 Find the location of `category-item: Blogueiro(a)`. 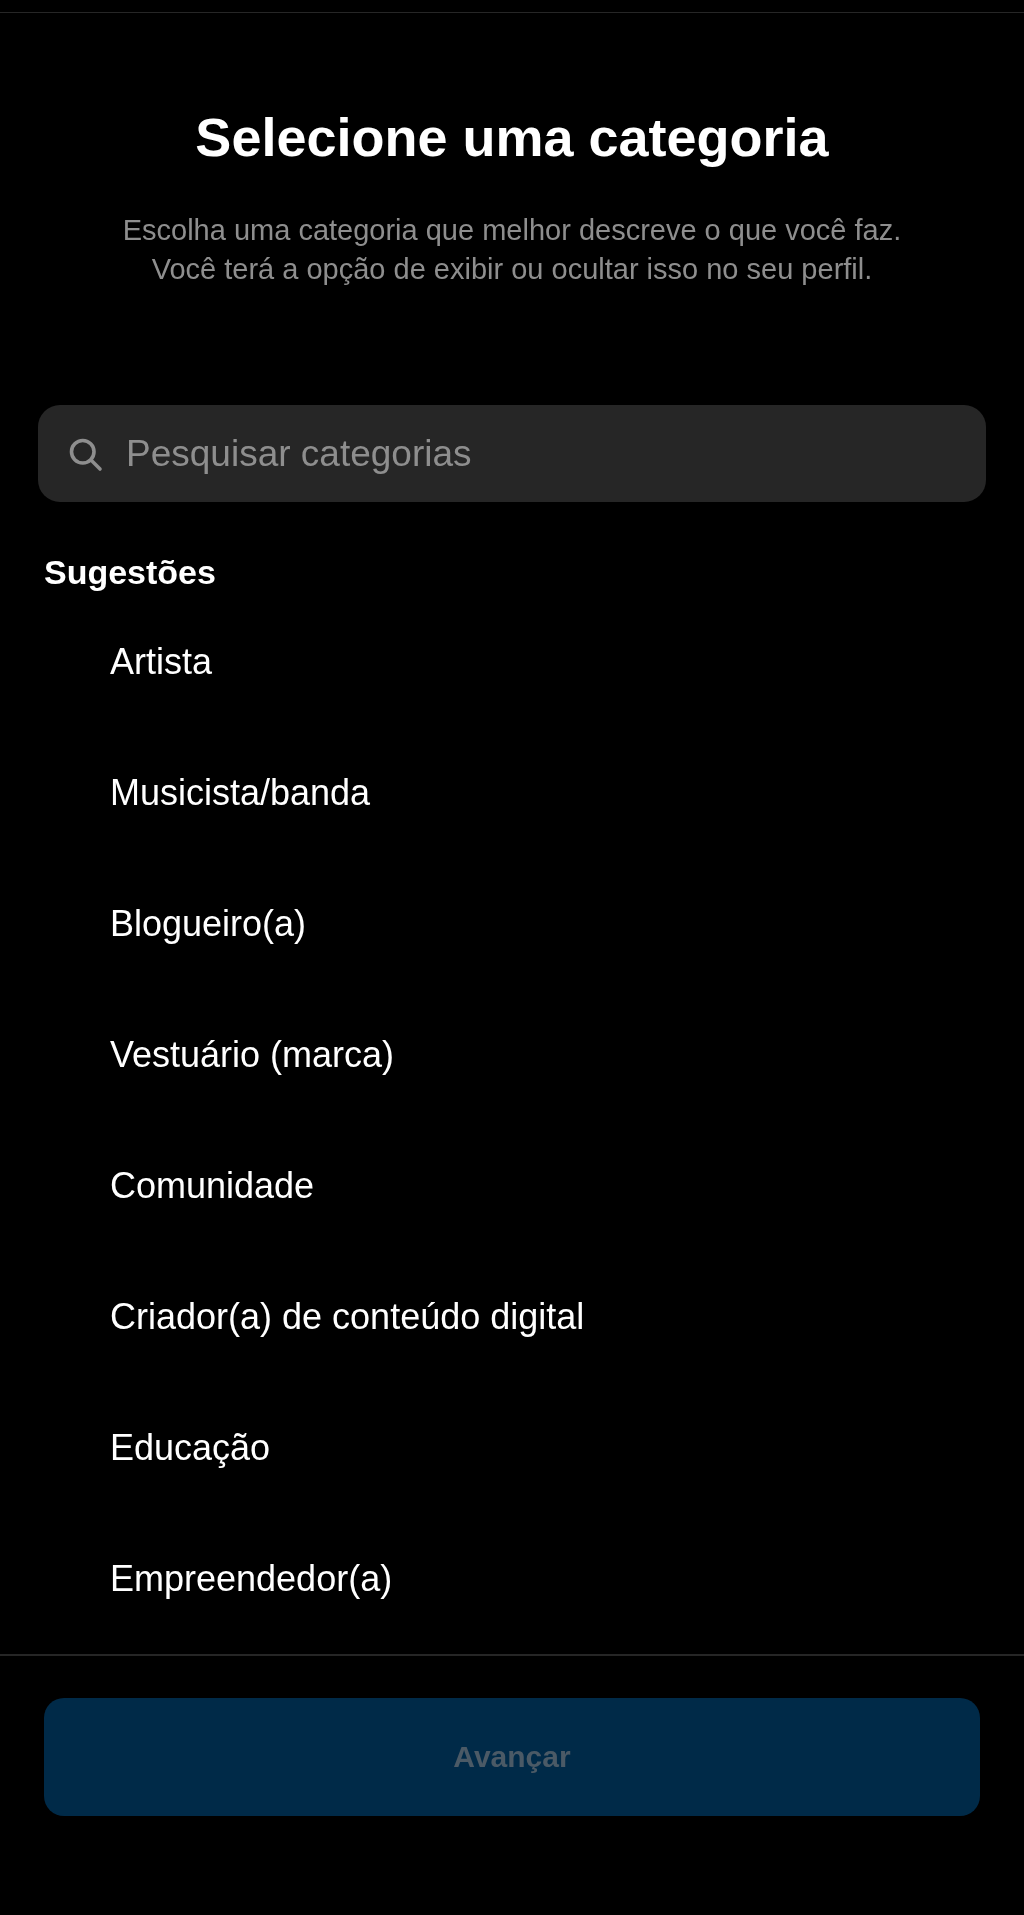

category-item: Blogueiro(a) is located at coordinates (512, 923).